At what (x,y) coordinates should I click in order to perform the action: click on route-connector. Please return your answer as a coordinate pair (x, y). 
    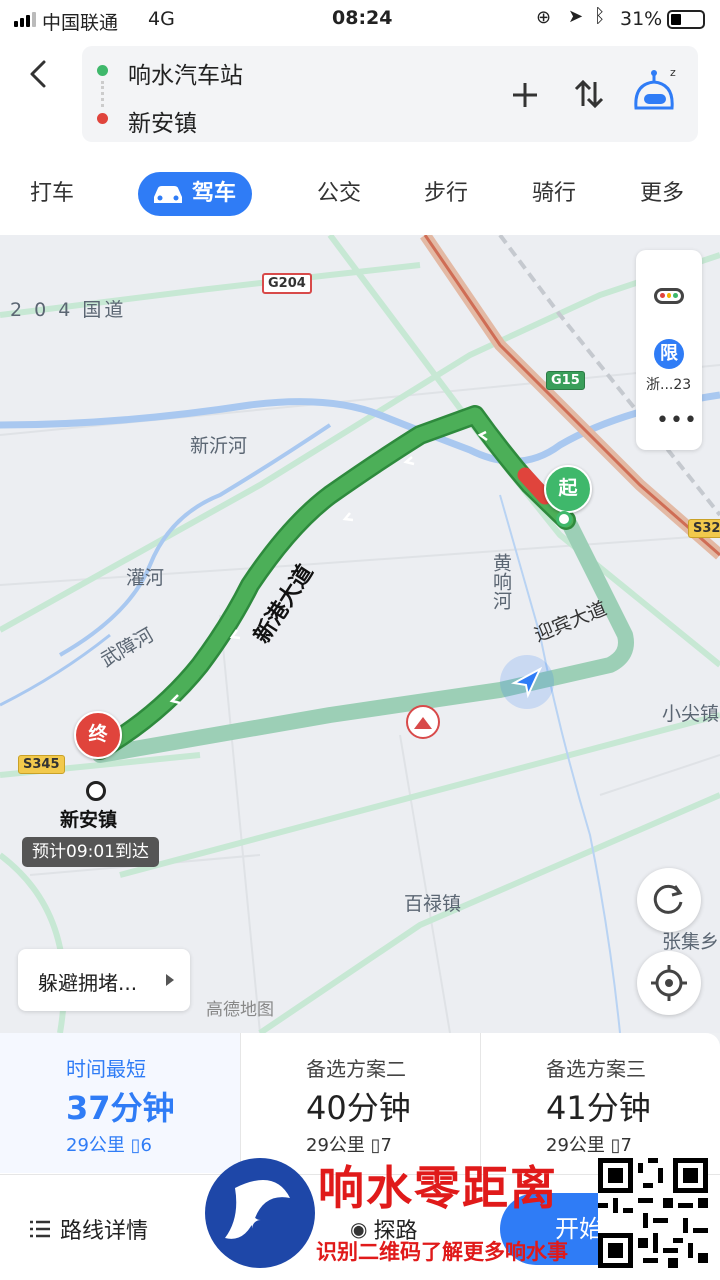
    Looking at the image, I should click on (104, 94).